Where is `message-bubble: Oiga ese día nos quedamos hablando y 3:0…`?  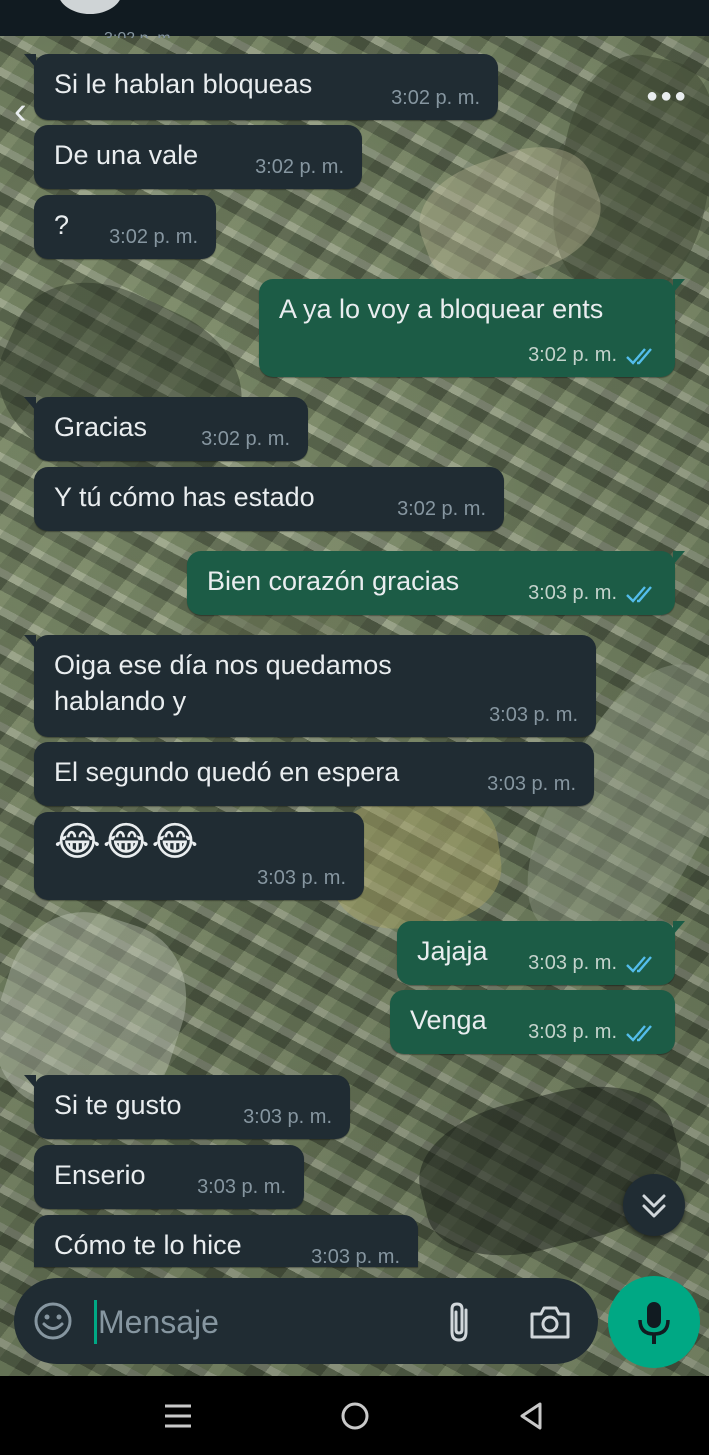
message-bubble: Oiga ese día nos quedamos hablando y 3:0… is located at coordinates (310, 686).